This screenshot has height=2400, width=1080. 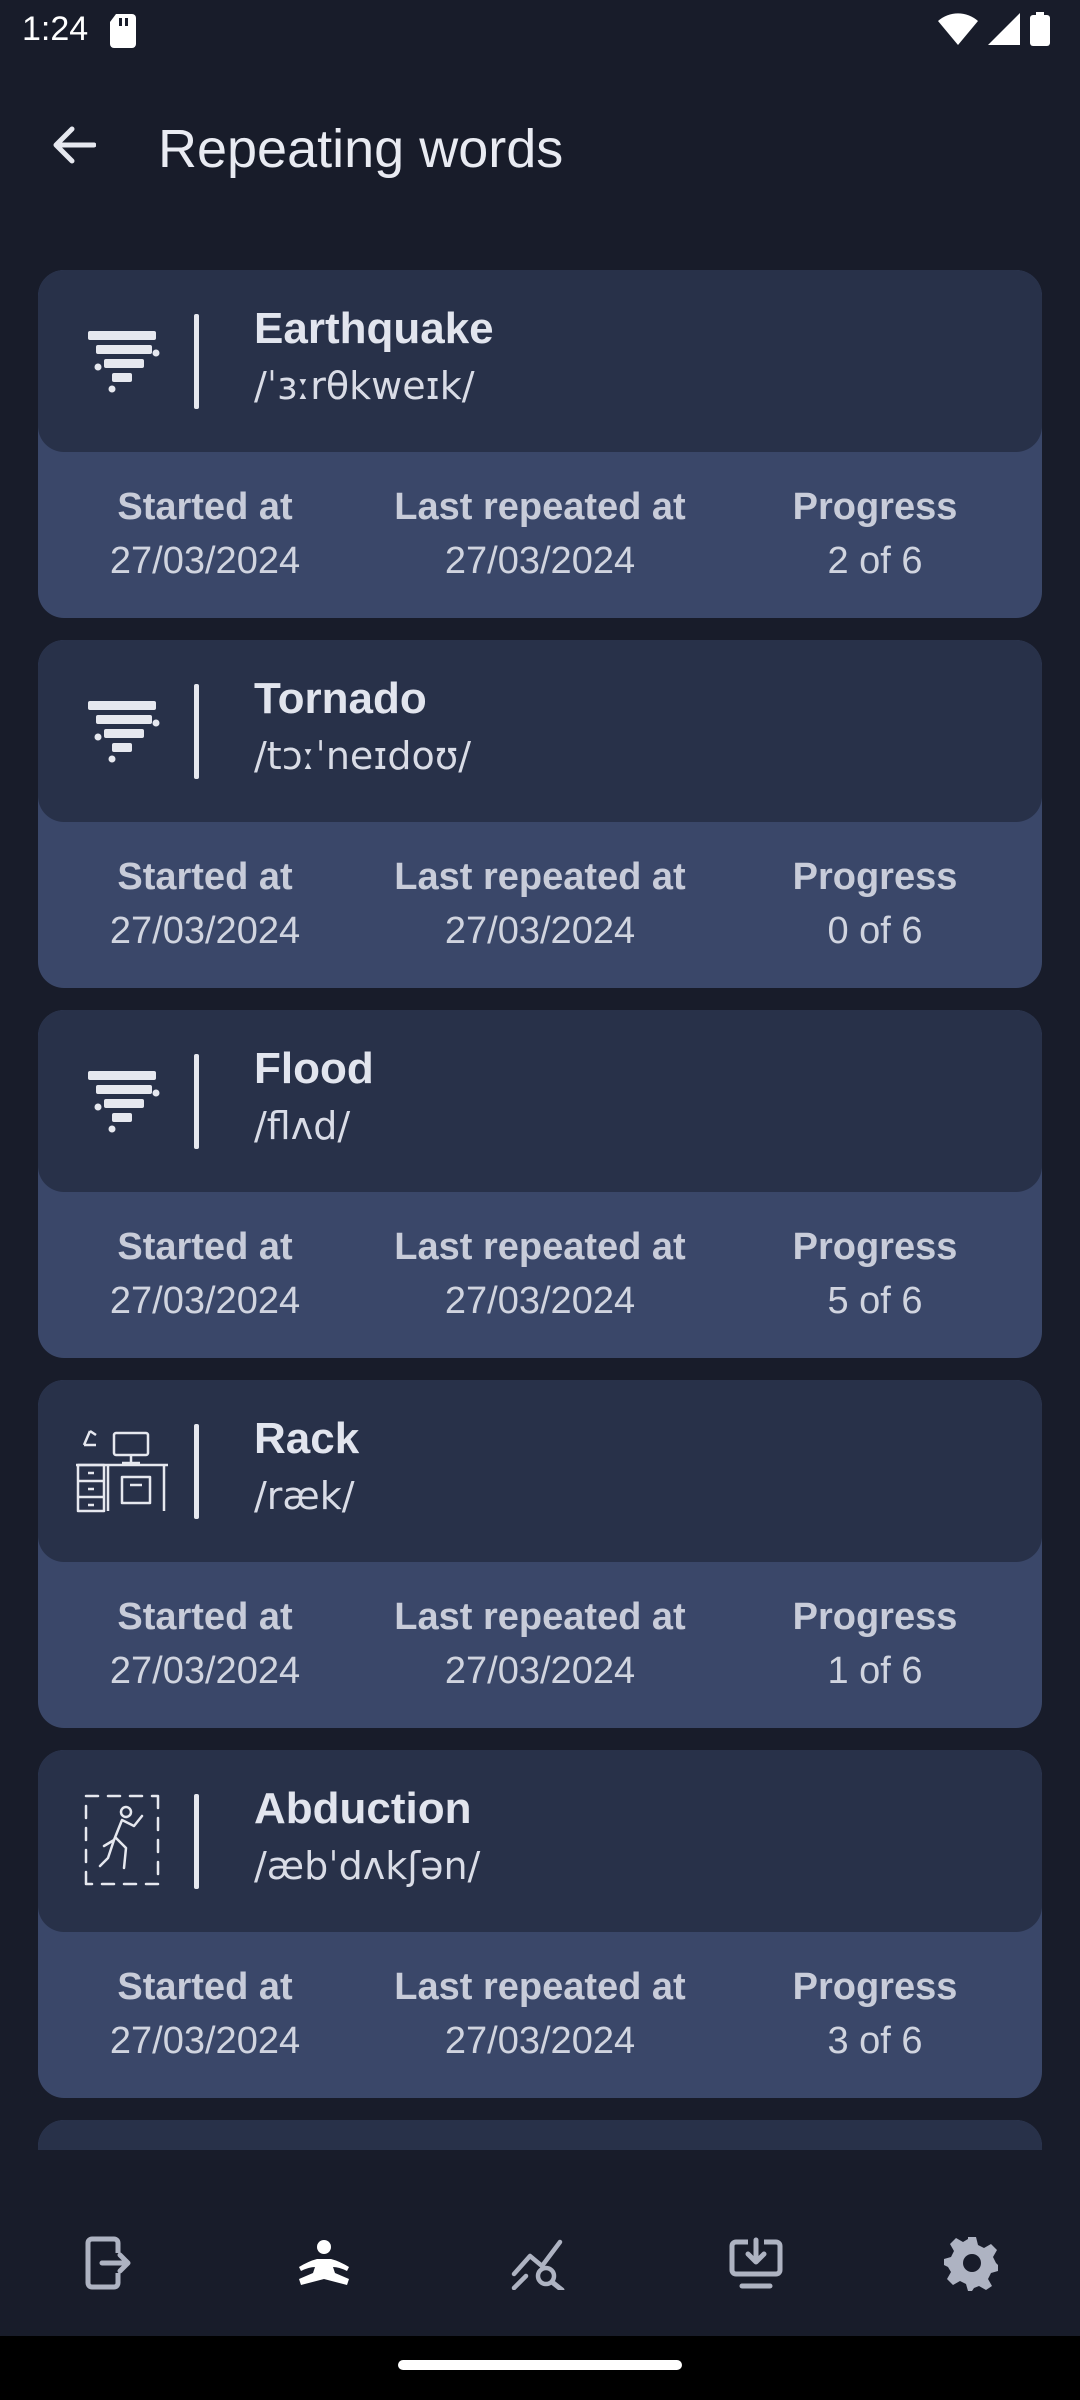 What do you see at coordinates (540, 361) in the screenshot?
I see `word-card-header: Earthquake /ˈɜːrθkweɪk/` at bounding box center [540, 361].